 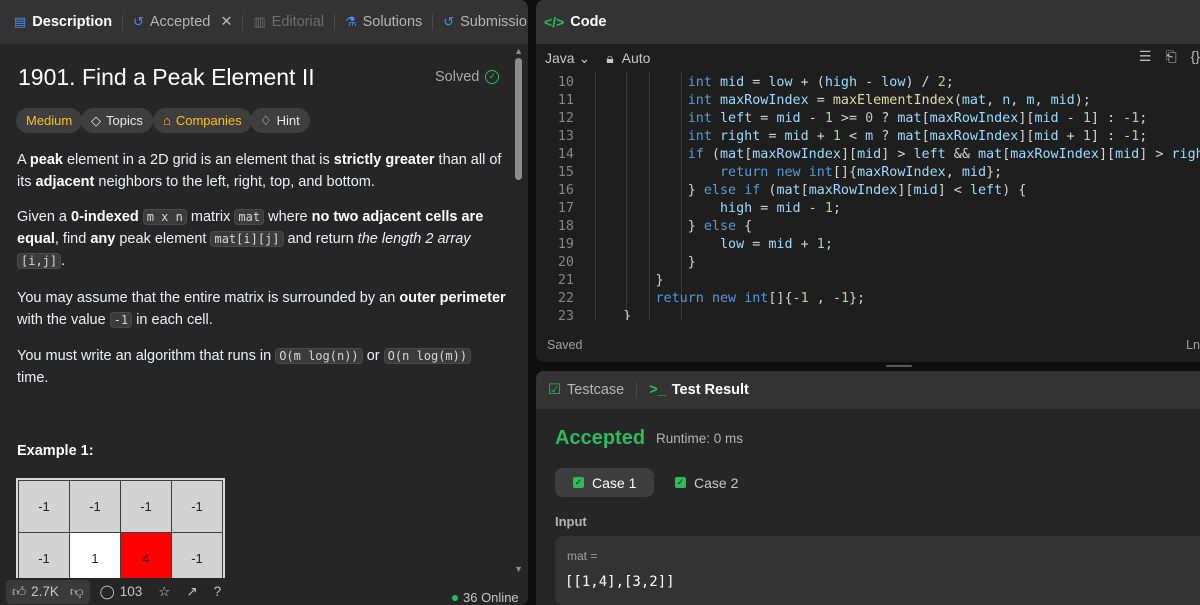 What do you see at coordinates (565, 190) in the screenshot?
I see `line-number: 16` at bounding box center [565, 190].